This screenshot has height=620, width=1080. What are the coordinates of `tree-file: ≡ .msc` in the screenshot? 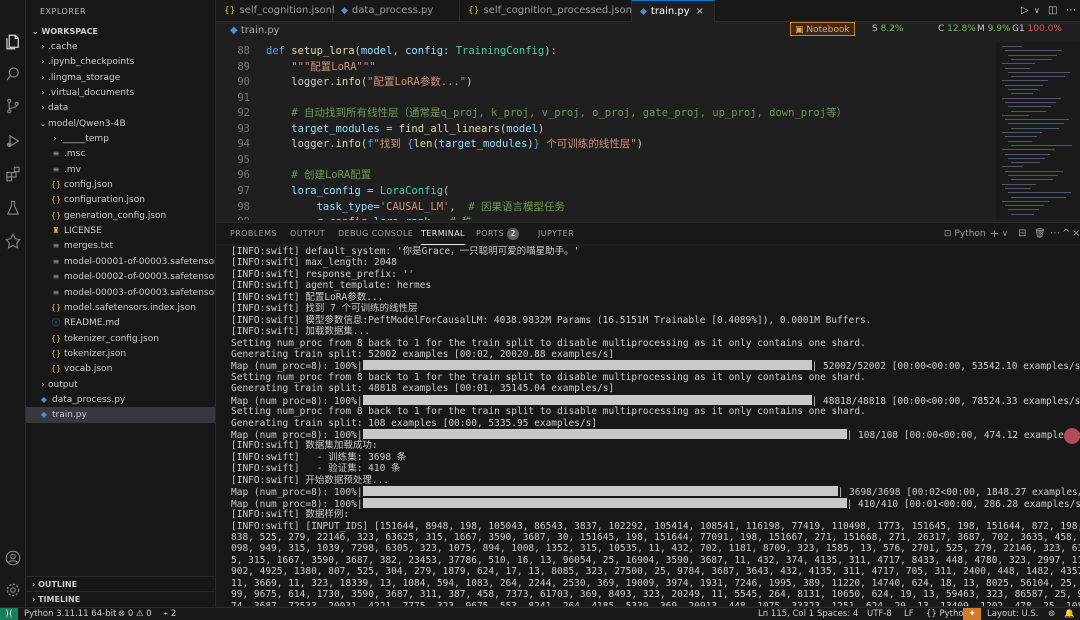 It's located at (120, 153).